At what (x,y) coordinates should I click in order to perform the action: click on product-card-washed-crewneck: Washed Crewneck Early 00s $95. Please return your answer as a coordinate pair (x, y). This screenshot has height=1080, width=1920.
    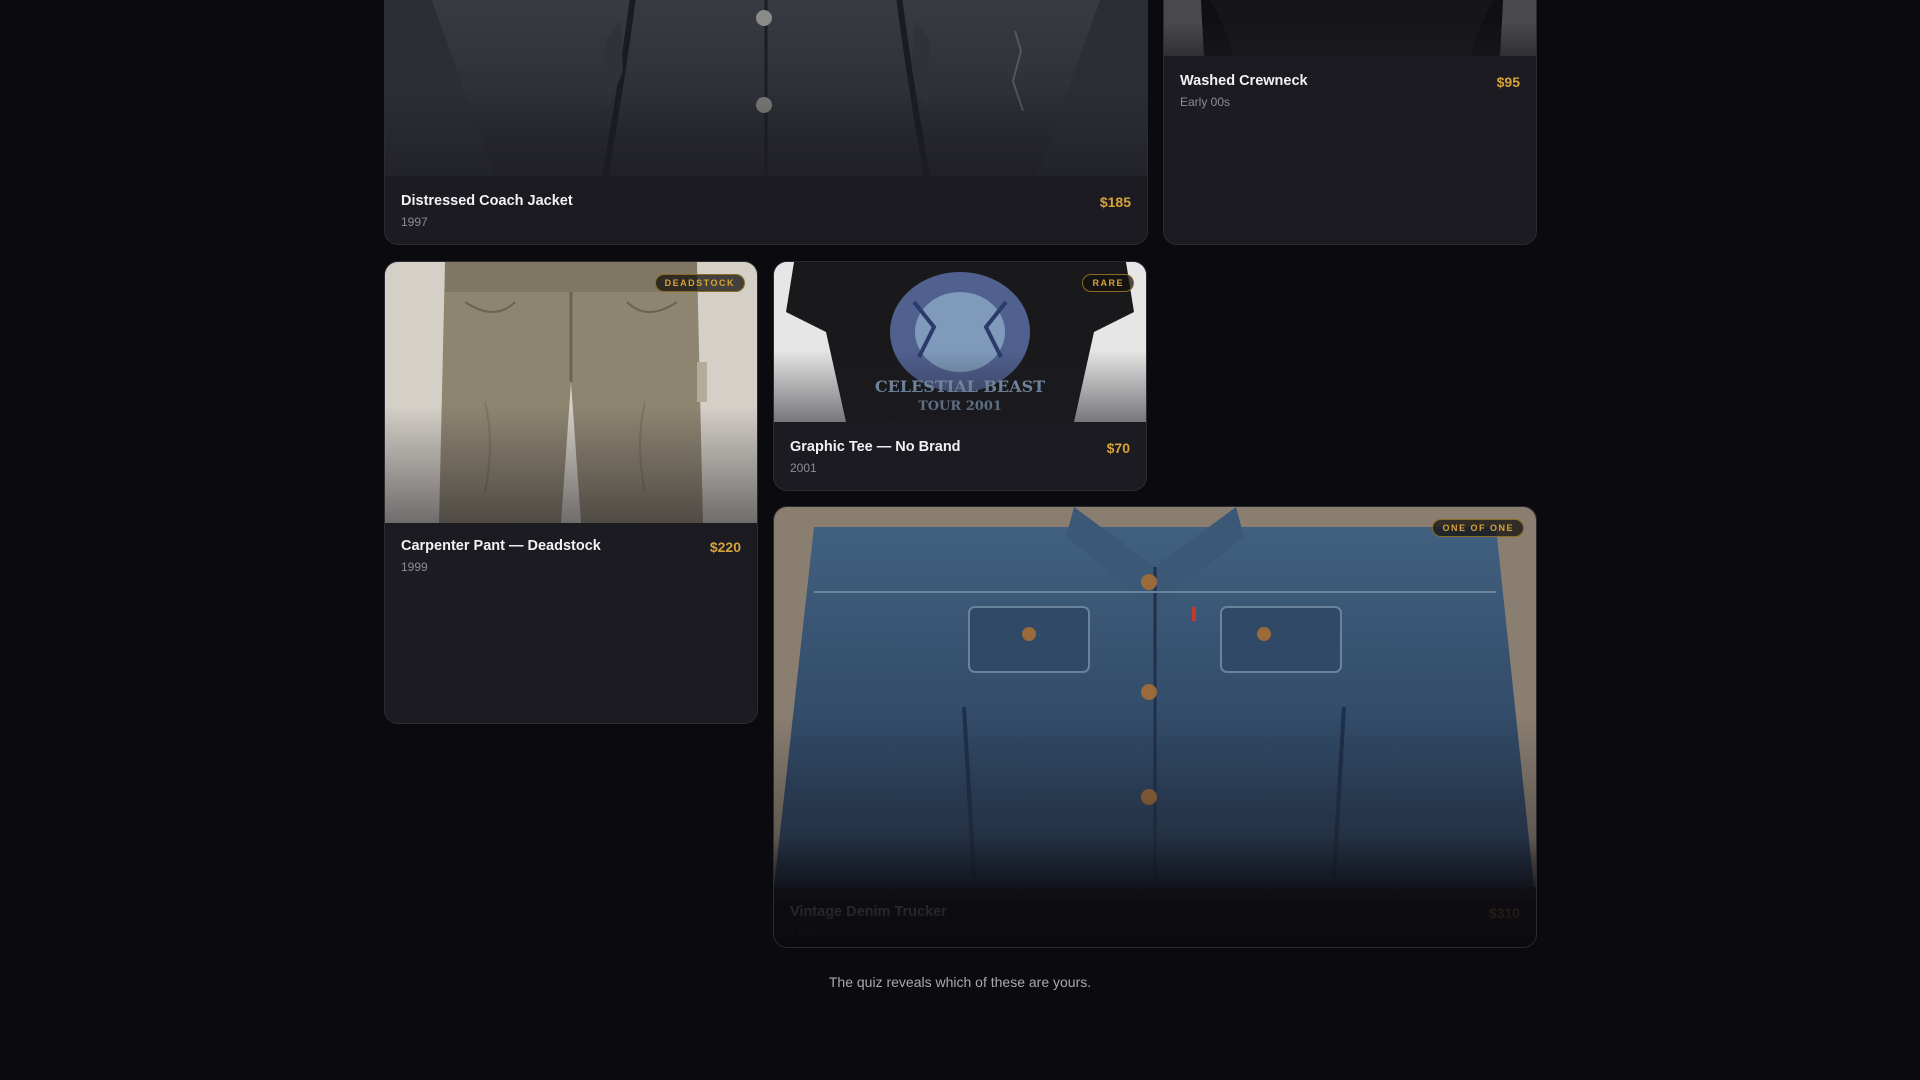
    Looking at the image, I should click on (1350, 122).